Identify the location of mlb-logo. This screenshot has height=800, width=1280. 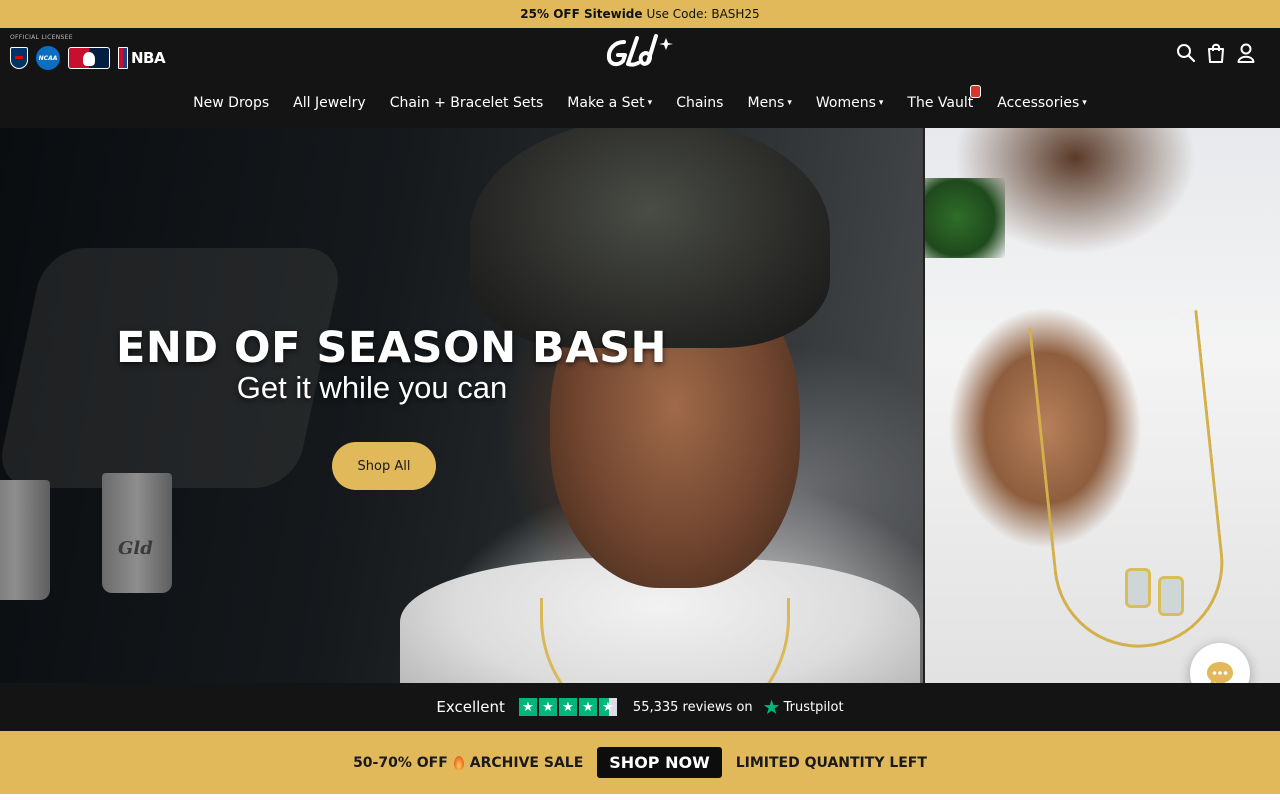
(89, 58).